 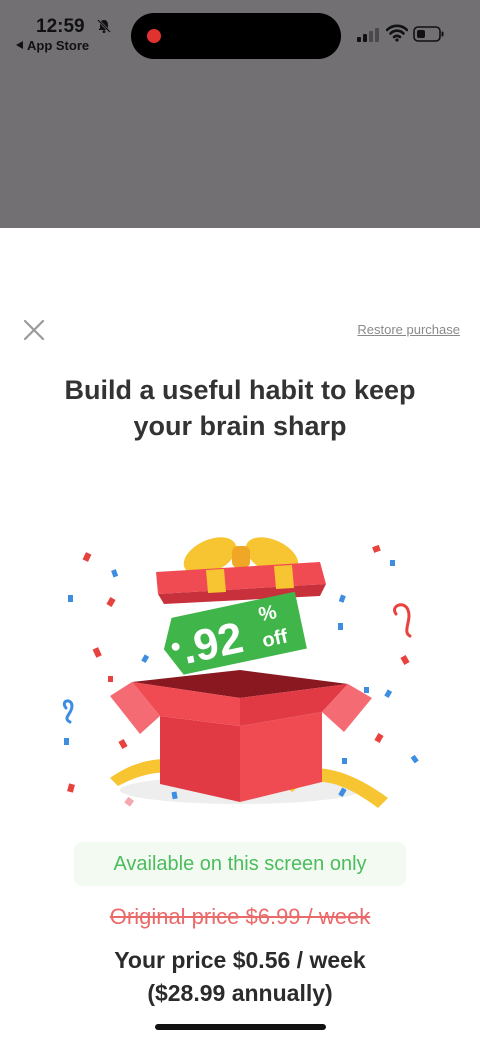 What do you see at coordinates (240, 993) in the screenshot?
I see `your-price-annual: ($28.99 annually)` at bounding box center [240, 993].